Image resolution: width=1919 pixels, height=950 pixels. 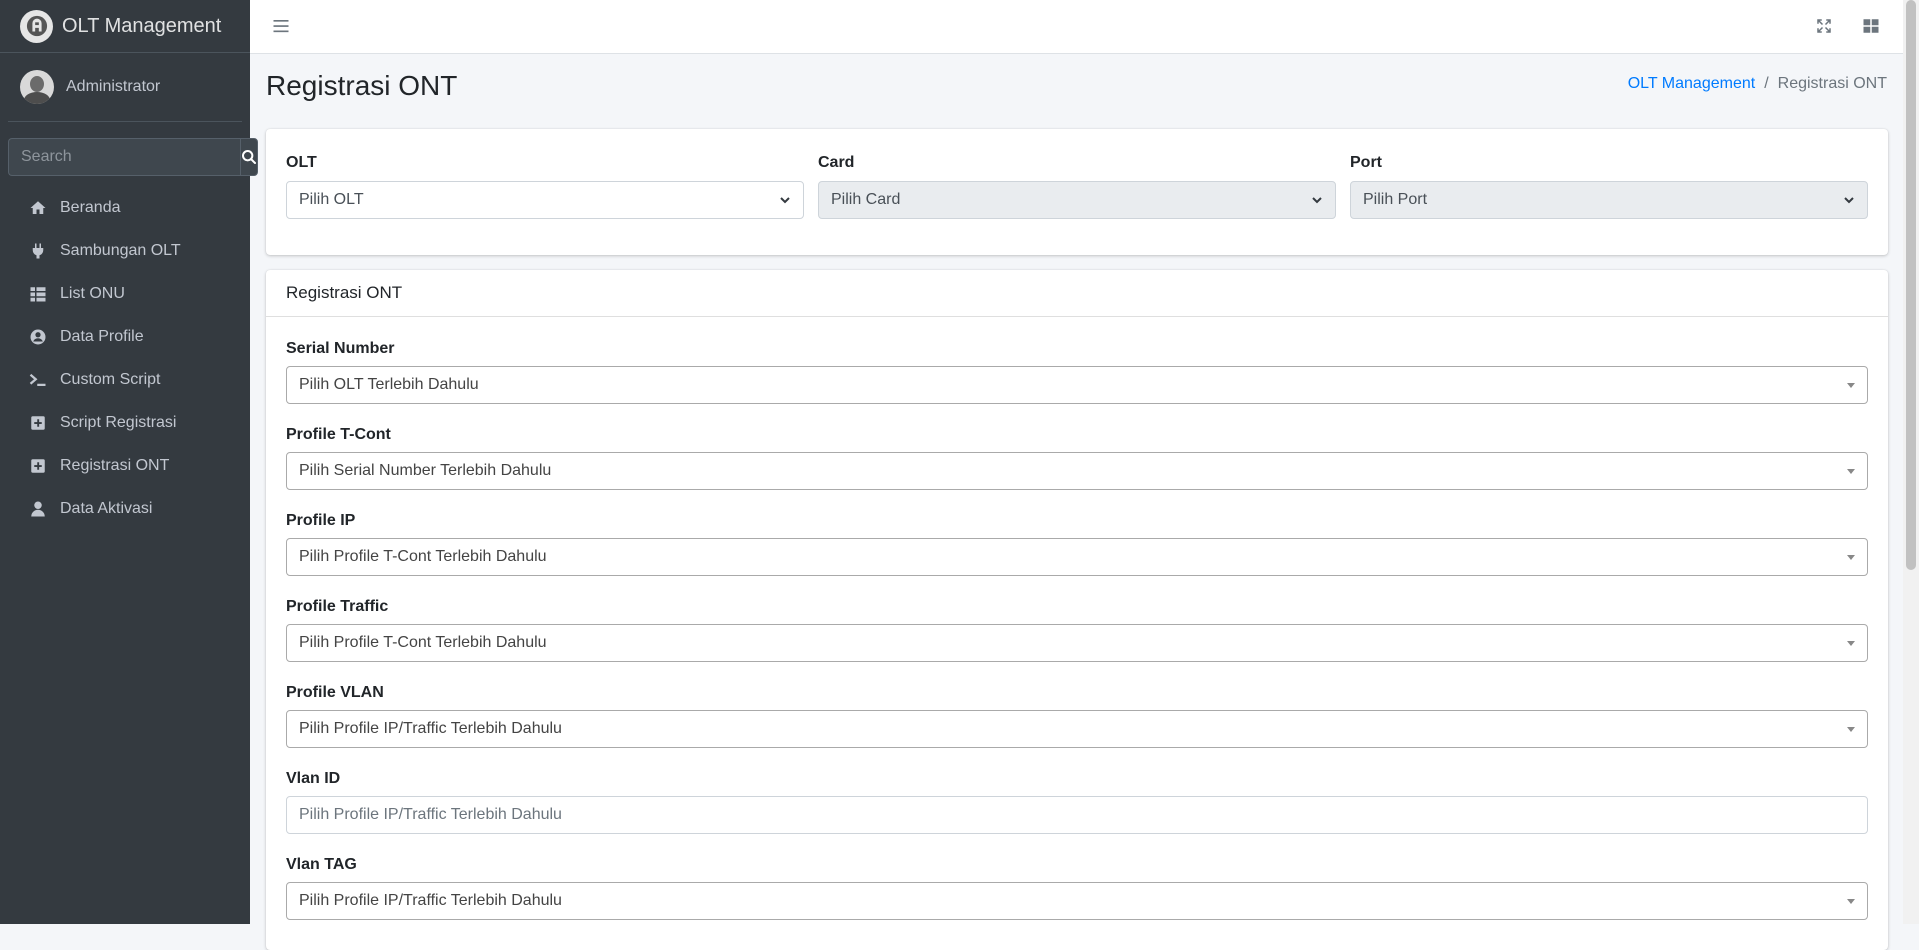 What do you see at coordinates (120, 250) in the screenshot?
I see `sidebar-item-label: Sambungan OLT` at bounding box center [120, 250].